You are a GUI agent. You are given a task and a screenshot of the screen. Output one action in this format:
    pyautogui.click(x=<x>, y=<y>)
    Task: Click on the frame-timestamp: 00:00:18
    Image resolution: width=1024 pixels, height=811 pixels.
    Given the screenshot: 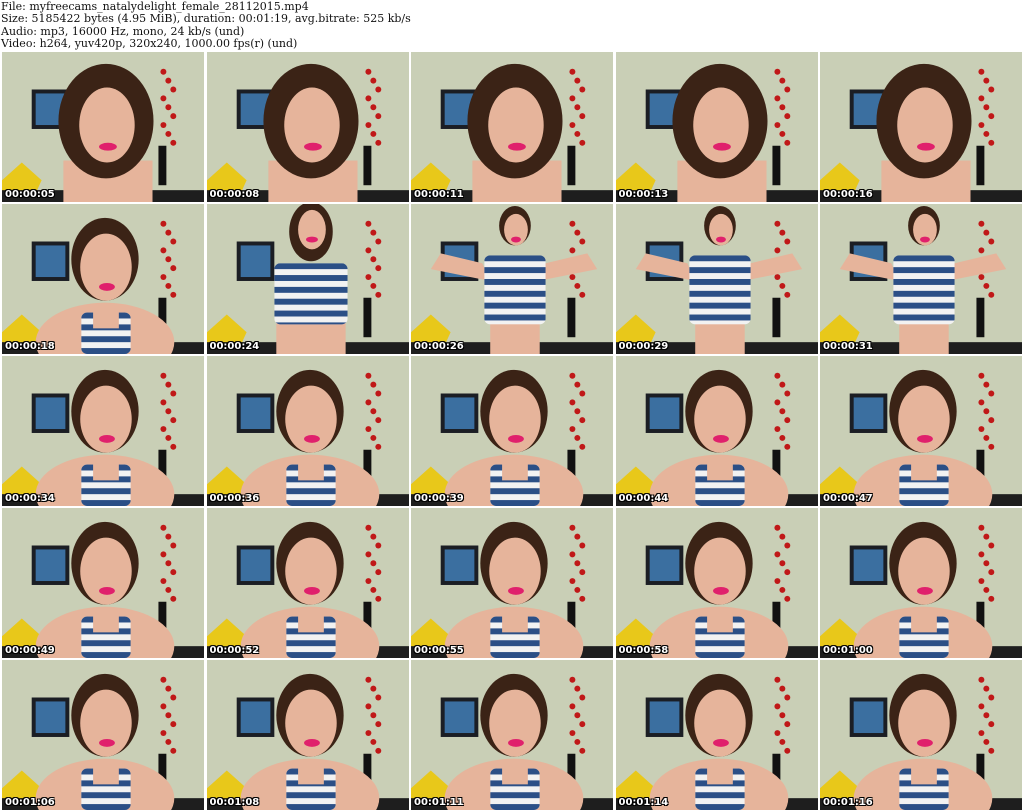 What is the action you would take?
    pyautogui.click(x=30, y=346)
    